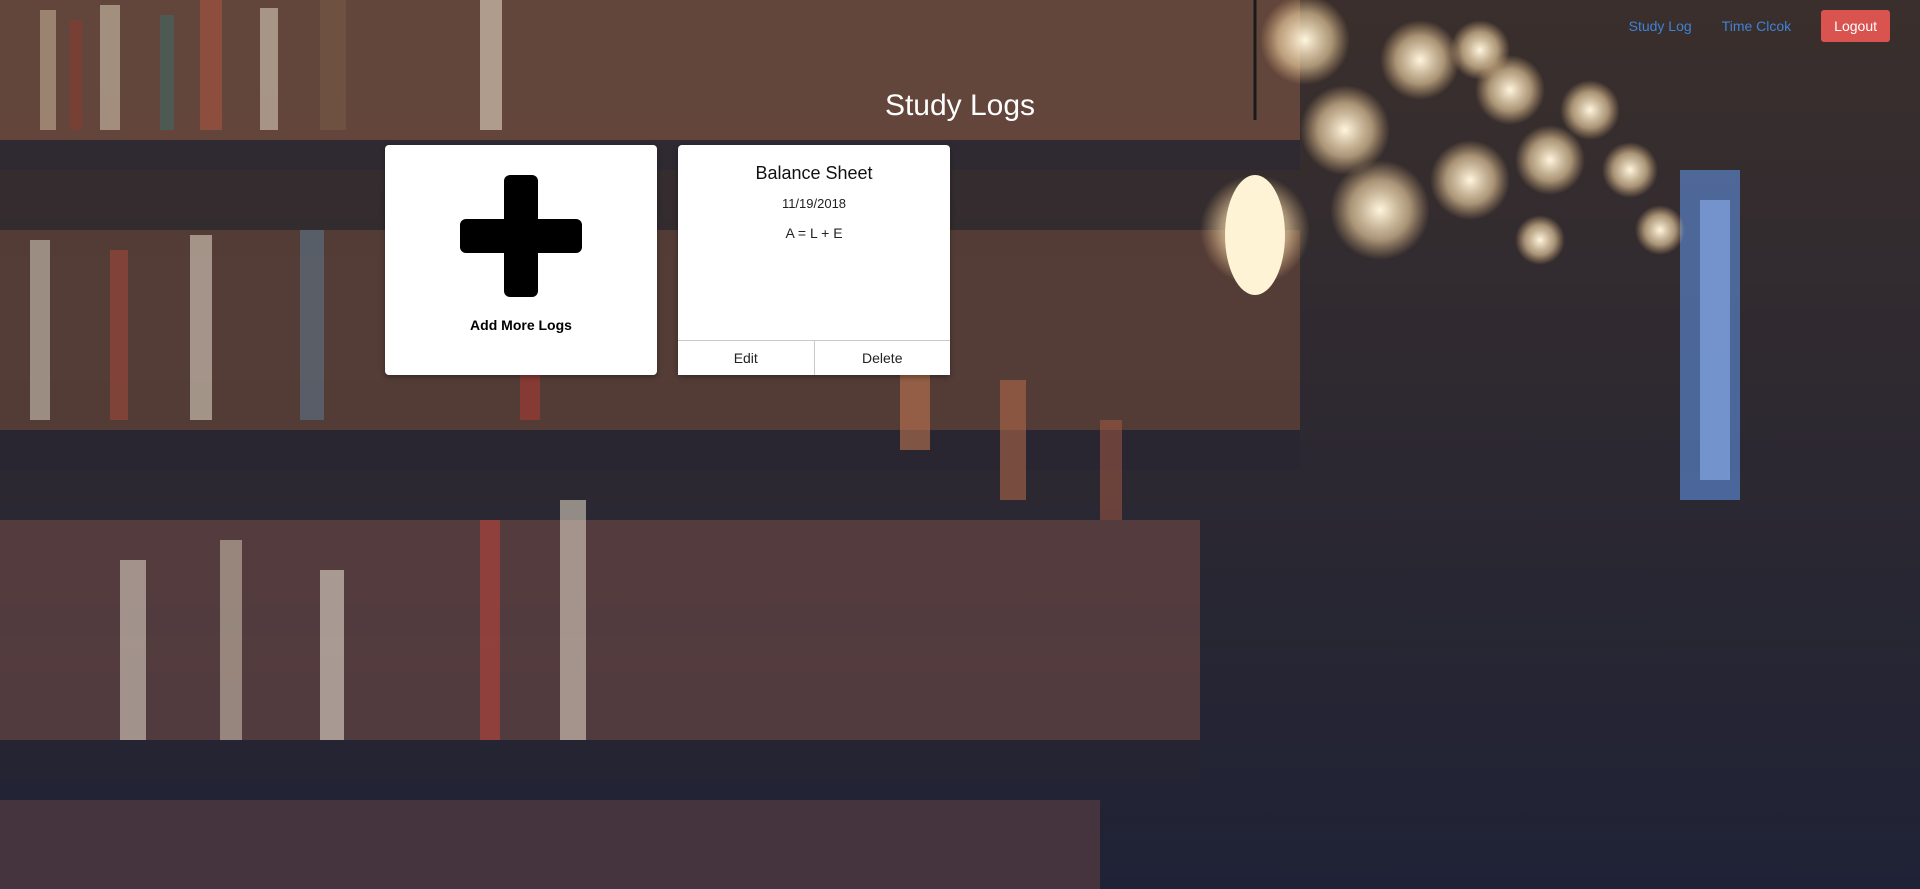 The height and width of the screenshot is (889, 1920). Describe the element at coordinates (881, 358) in the screenshot. I see `delete-button: Delete` at that location.